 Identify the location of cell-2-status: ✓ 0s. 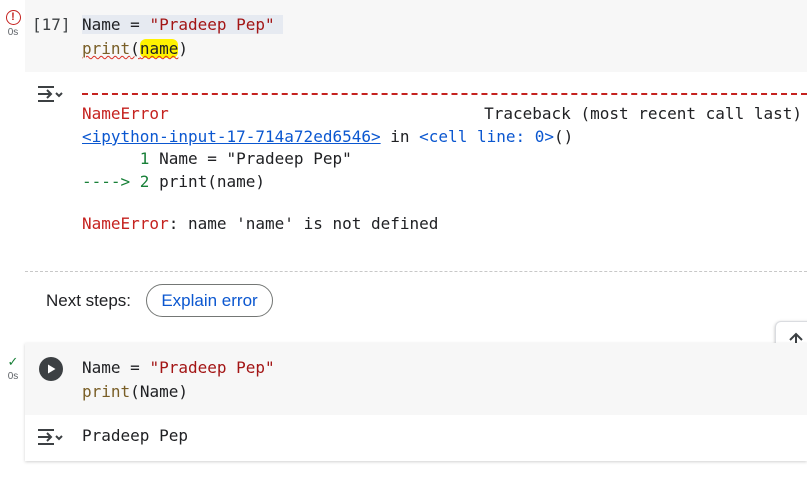
(13, 369).